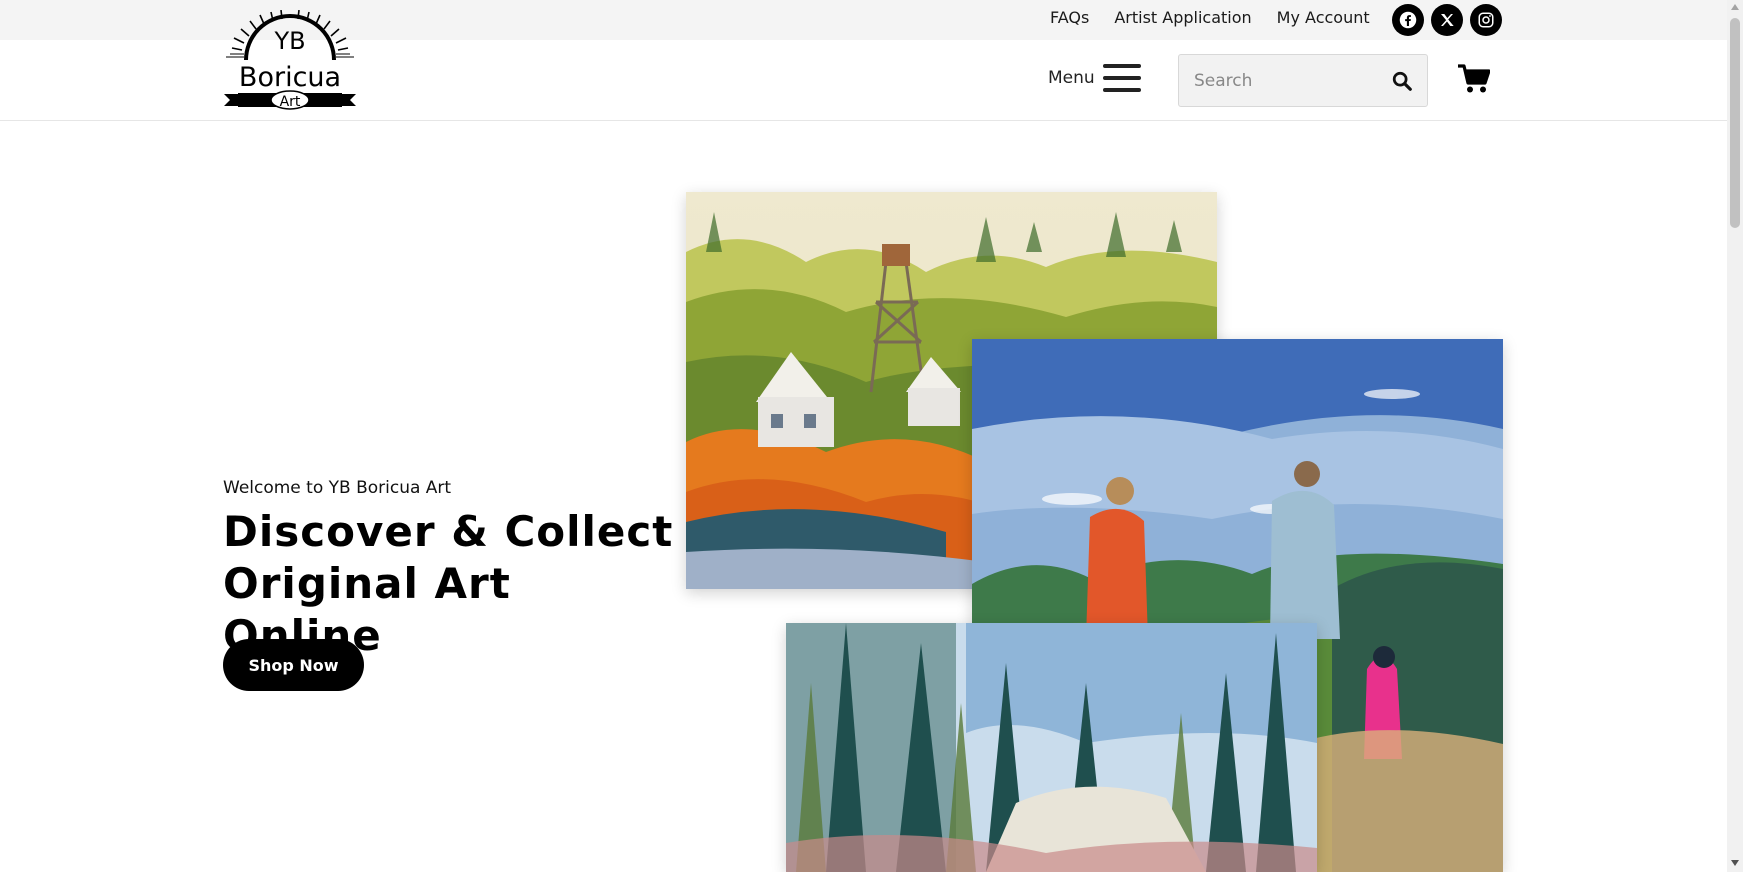  I want to click on scroll-up-icon, so click(1735, 7).